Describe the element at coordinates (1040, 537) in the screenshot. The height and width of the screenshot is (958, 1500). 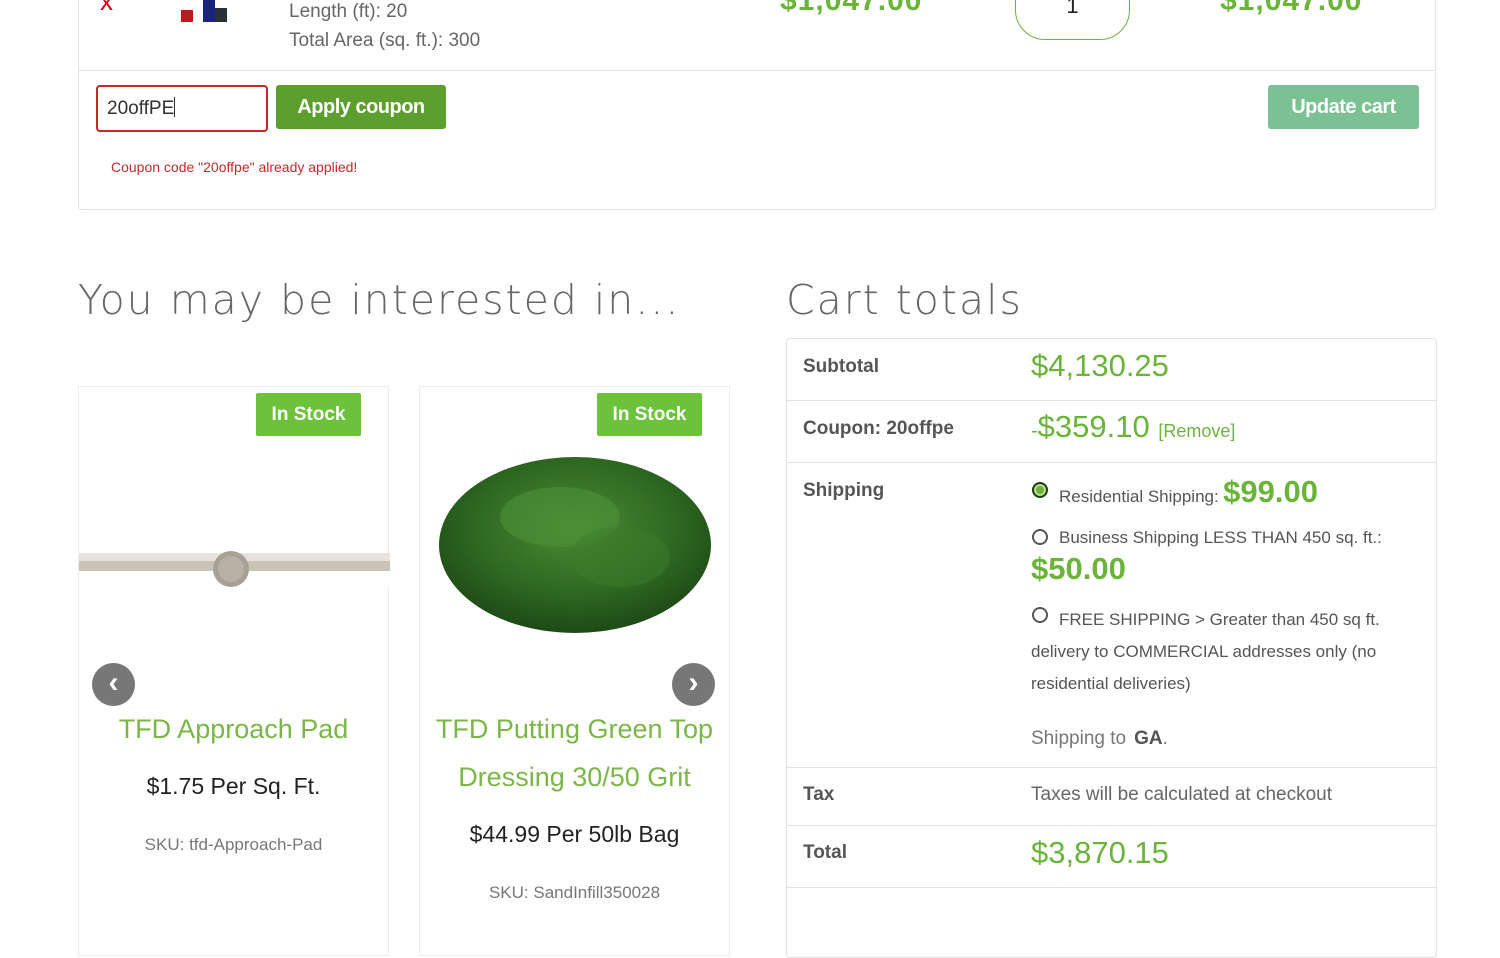
I see `business-shipping-radio` at that location.